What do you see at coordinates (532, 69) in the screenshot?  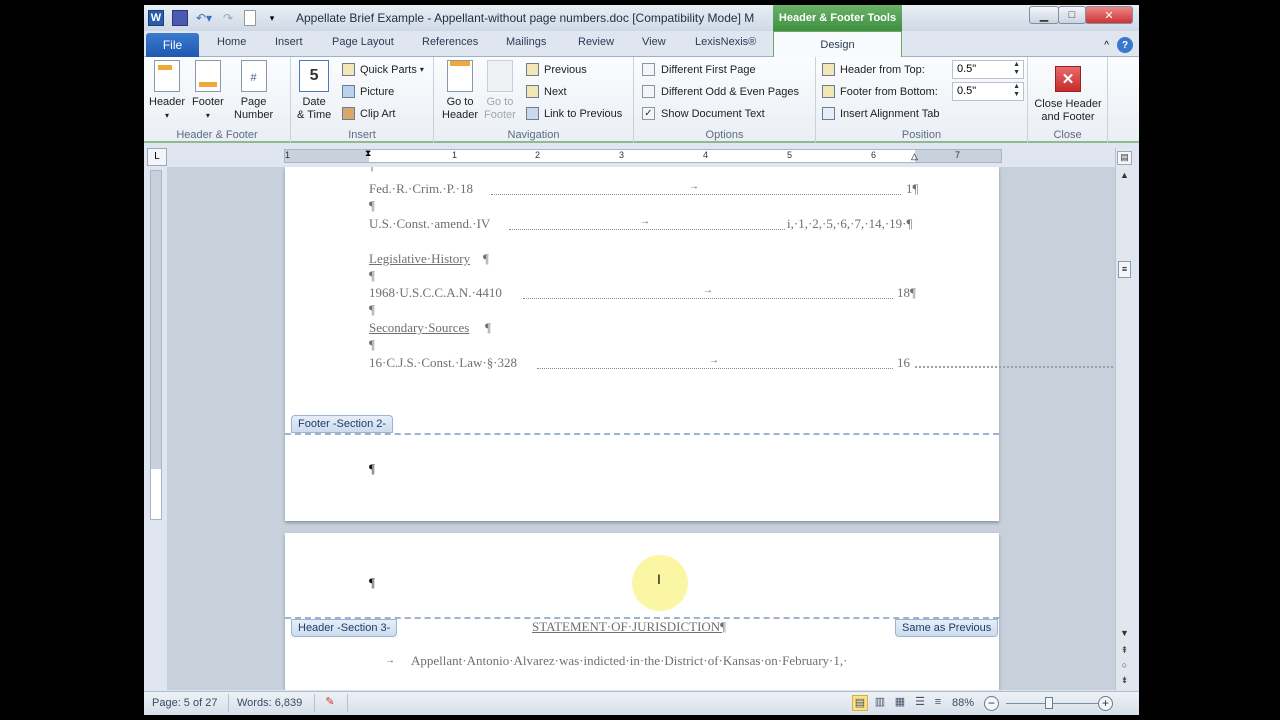 I see `previous-section-icon` at bounding box center [532, 69].